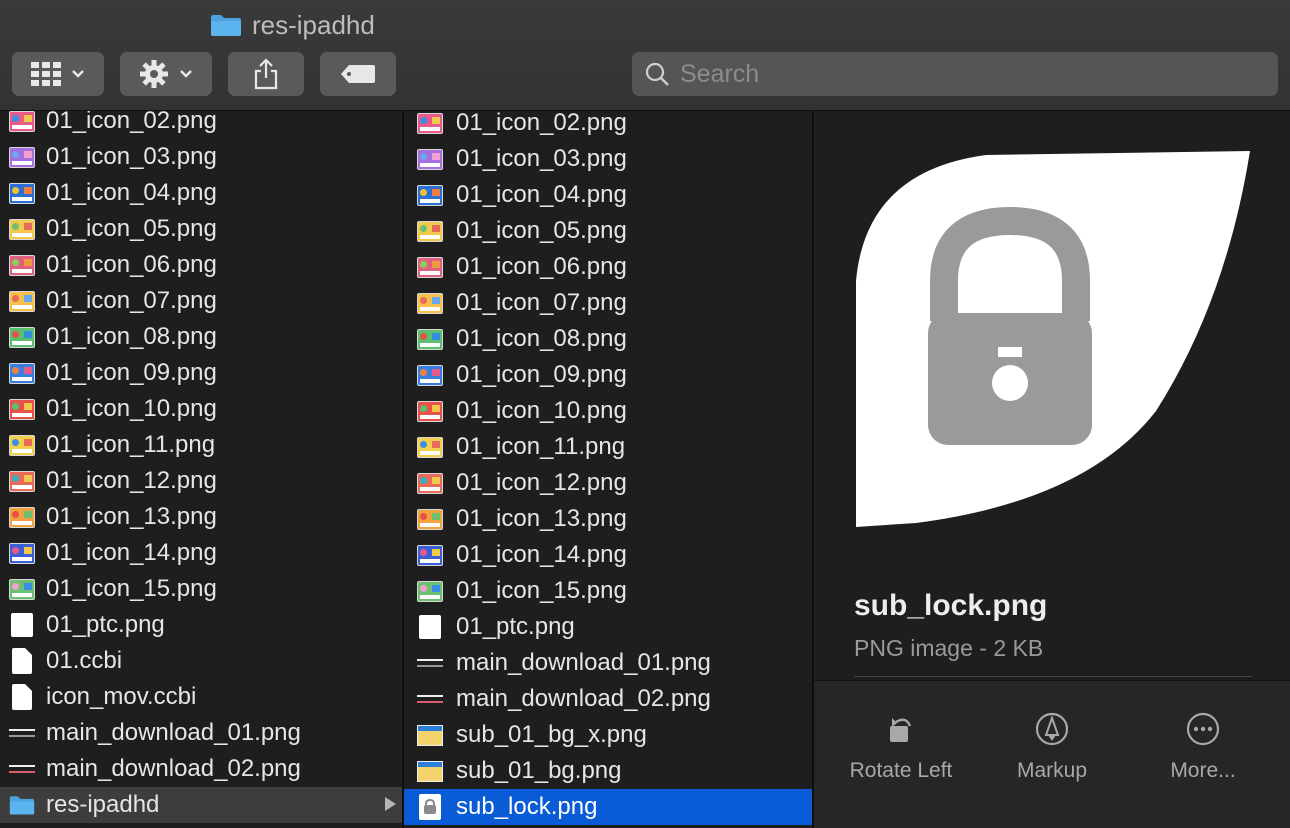 This screenshot has width=1290, height=828. Describe the element at coordinates (292, 25) in the screenshot. I see `window-title: res-ipadhd` at that location.